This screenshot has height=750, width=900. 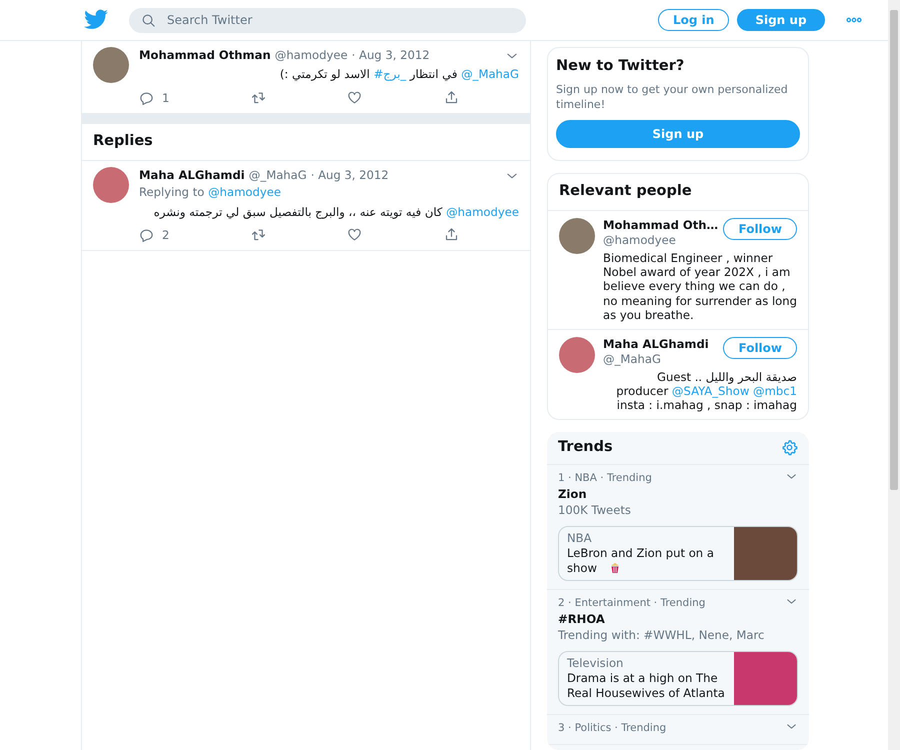 I want to click on reply-count: 1, so click(x=166, y=98).